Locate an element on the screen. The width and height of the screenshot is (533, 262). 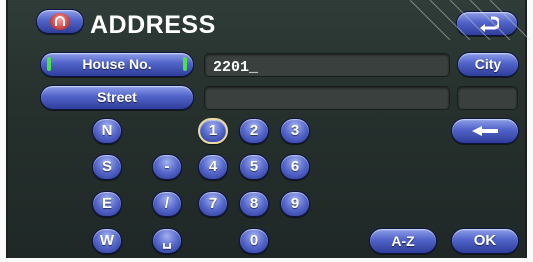
key-9: 9 is located at coordinates (295, 204).